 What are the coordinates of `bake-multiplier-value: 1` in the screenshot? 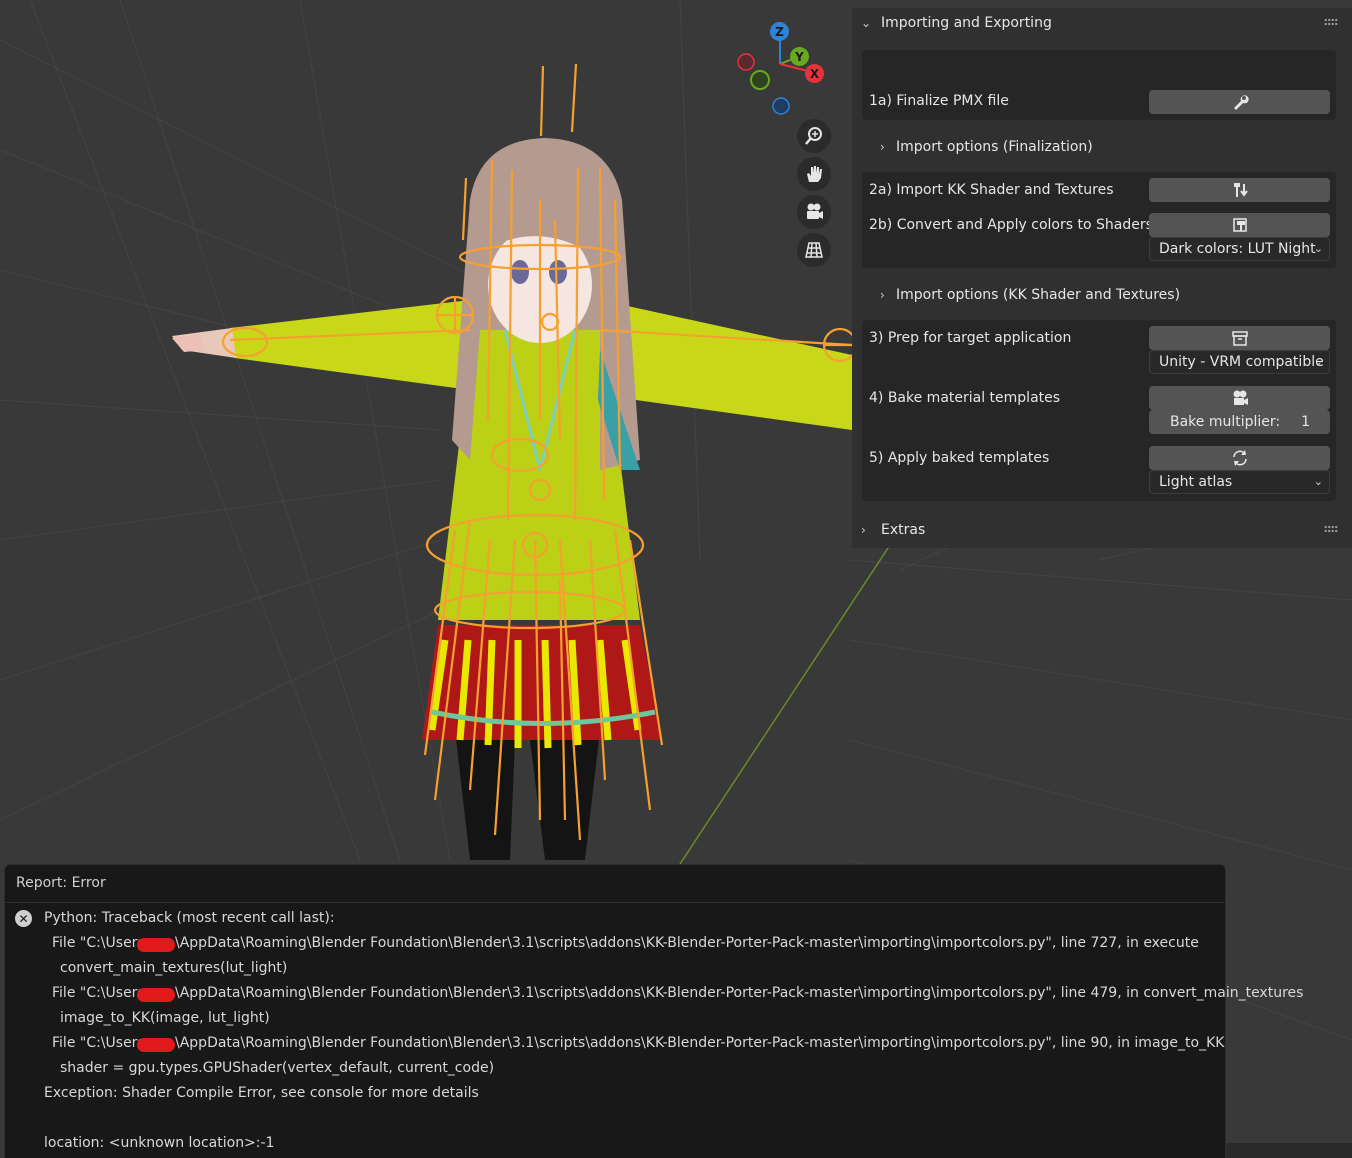 It's located at (1305, 422).